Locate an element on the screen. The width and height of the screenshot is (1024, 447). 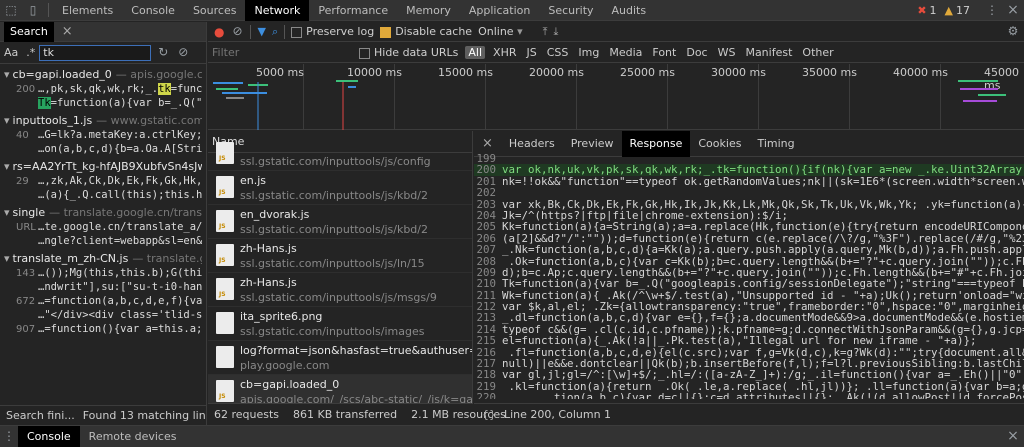
type-filter-media: Media is located at coordinates (625, 52).